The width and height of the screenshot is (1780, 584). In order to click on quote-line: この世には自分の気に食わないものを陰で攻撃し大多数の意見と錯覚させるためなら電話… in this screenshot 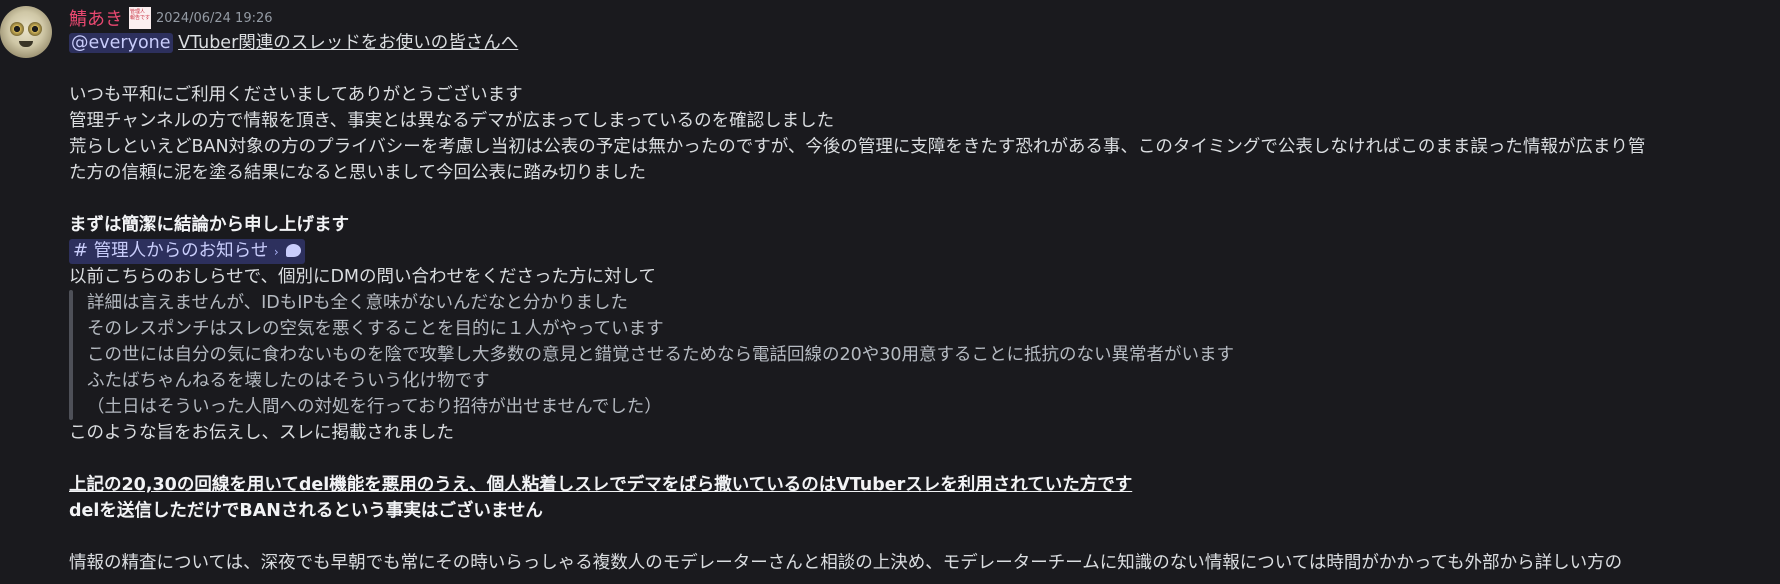, I will do `click(661, 355)`.